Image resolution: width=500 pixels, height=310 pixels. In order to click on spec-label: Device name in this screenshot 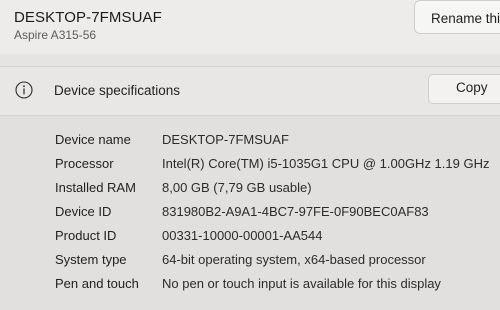, I will do `click(93, 139)`.